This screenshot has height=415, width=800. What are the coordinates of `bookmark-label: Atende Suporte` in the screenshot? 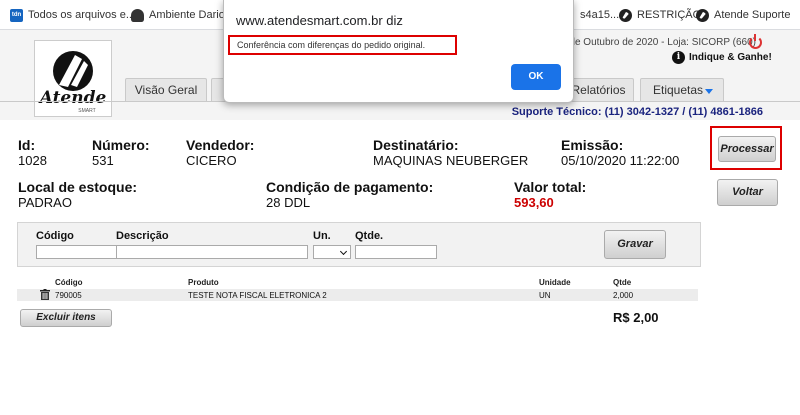 It's located at (752, 15).